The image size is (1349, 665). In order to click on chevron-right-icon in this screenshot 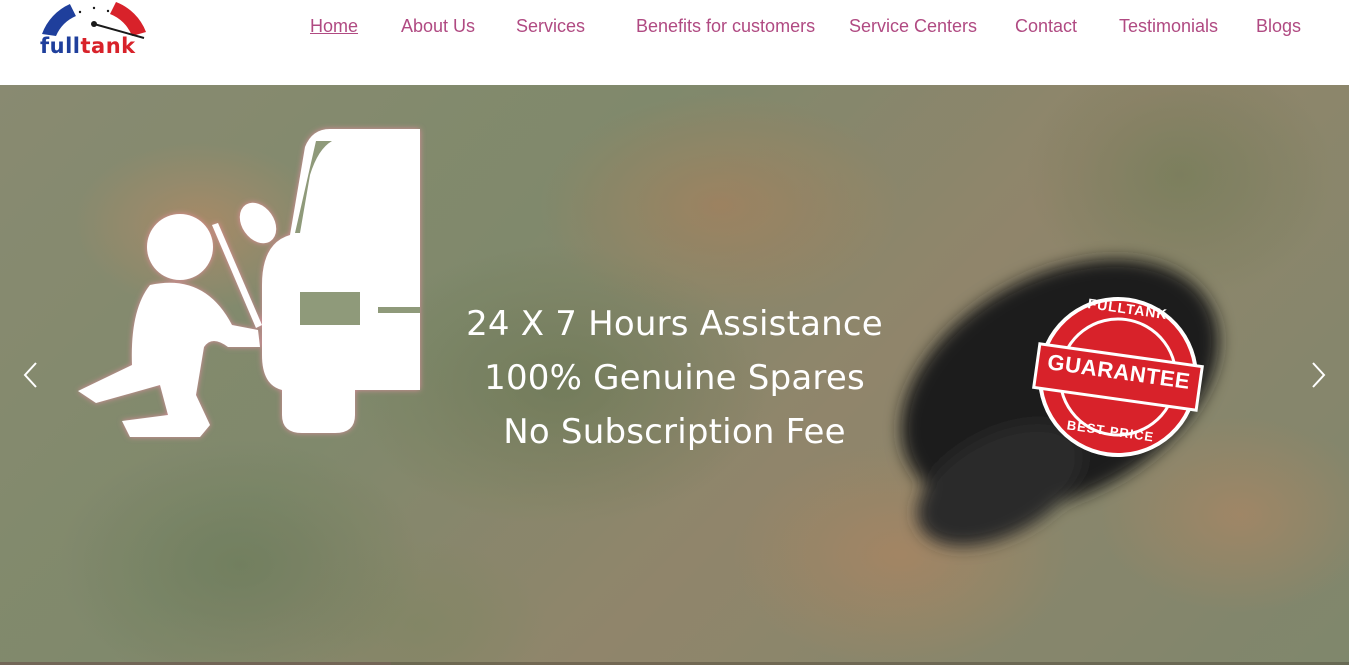, I will do `click(1319, 375)`.